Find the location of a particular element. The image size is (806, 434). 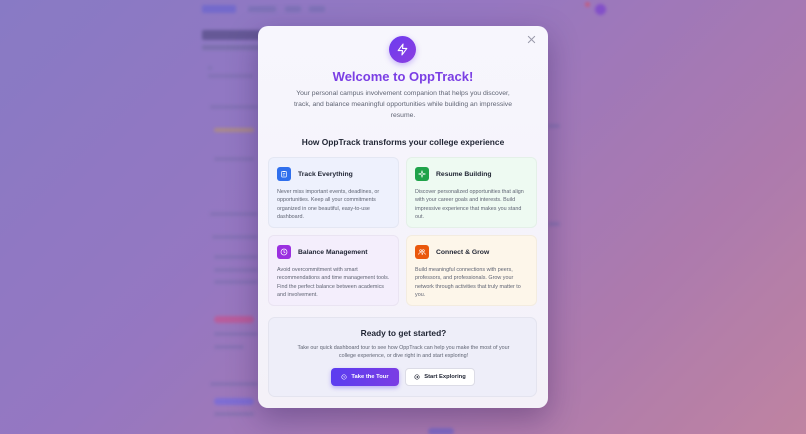

hero-badge is located at coordinates (402, 49).